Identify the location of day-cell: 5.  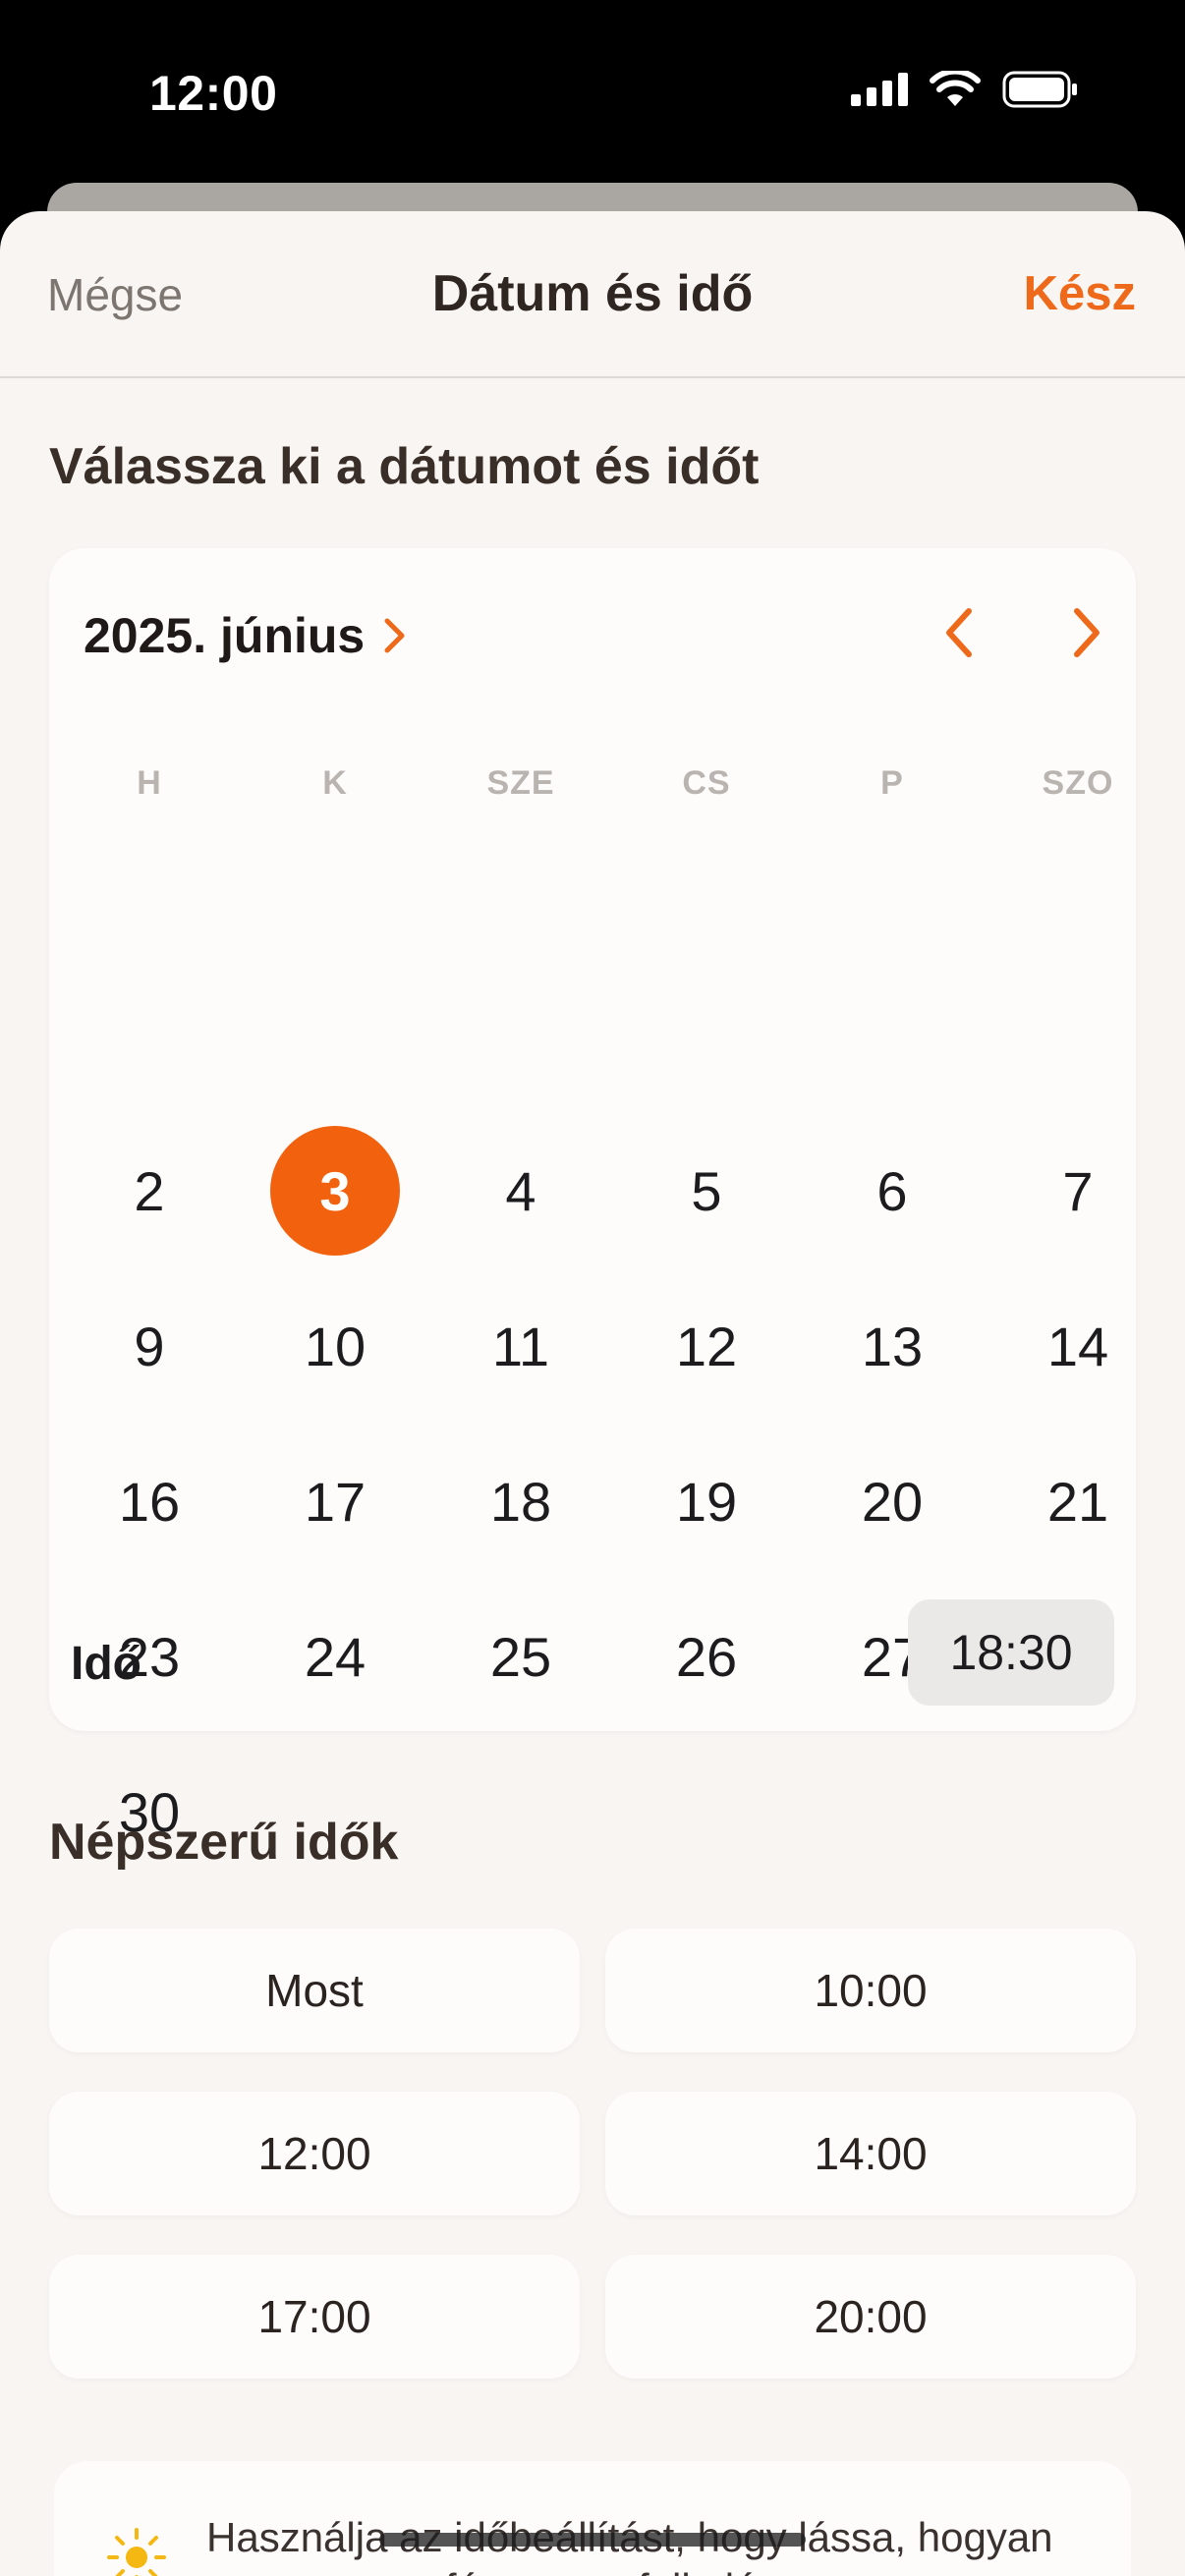
(707, 1191).